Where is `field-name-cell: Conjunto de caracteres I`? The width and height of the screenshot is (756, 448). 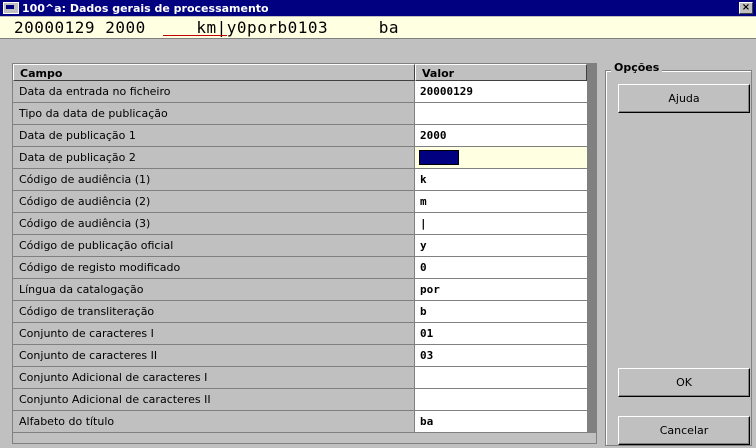 field-name-cell: Conjunto de caracteres I is located at coordinates (214, 334).